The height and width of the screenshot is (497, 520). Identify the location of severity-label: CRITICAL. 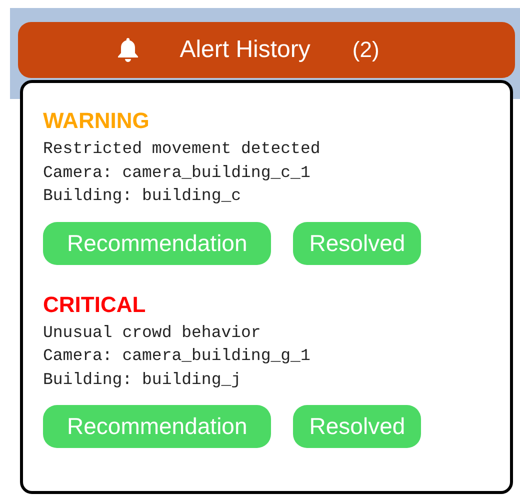
(95, 304).